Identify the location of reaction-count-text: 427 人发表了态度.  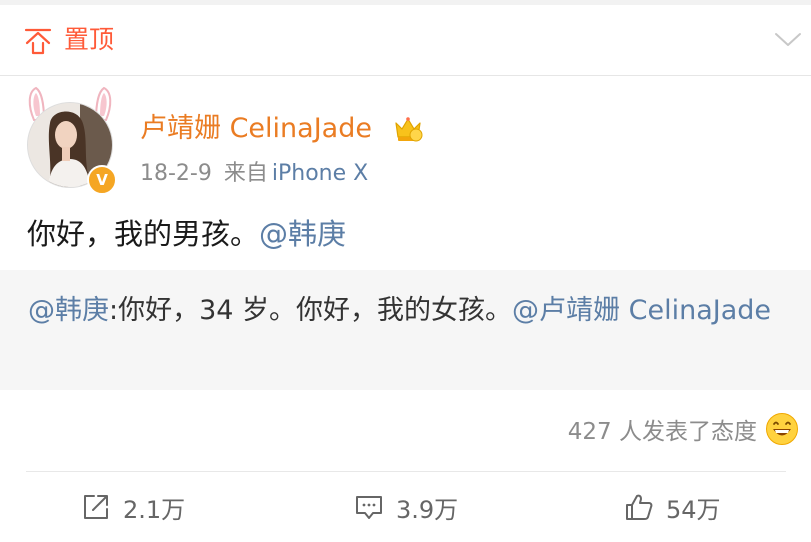
(662, 432).